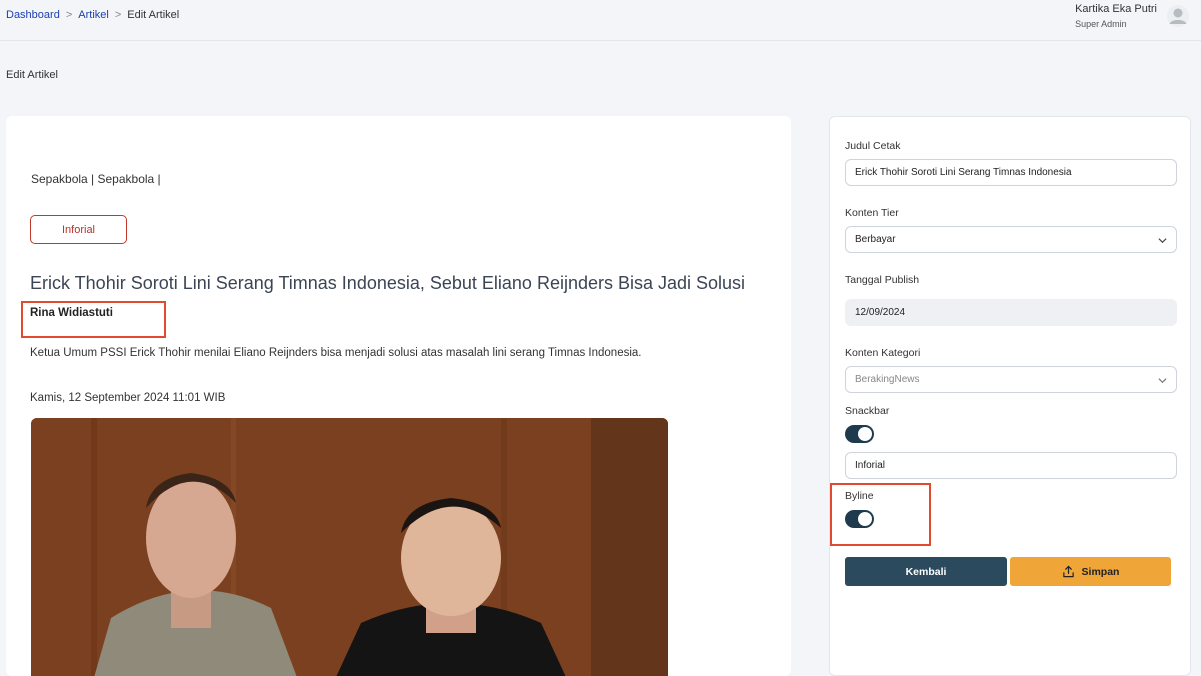 This screenshot has height=676, width=1201. What do you see at coordinates (926, 571) in the screenshot?
I see `back-button: Kembali` at bounding box center [926, 571].